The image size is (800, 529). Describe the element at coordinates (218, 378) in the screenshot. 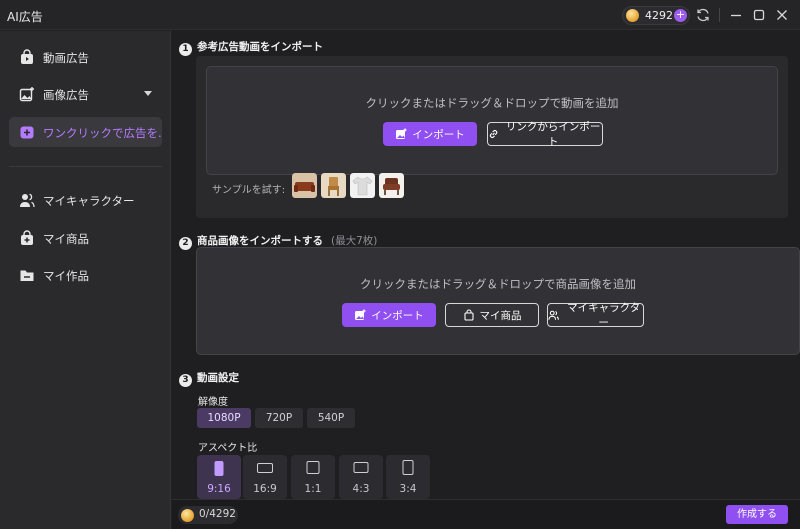

I see `section-title-text: 動画設定` at that location.